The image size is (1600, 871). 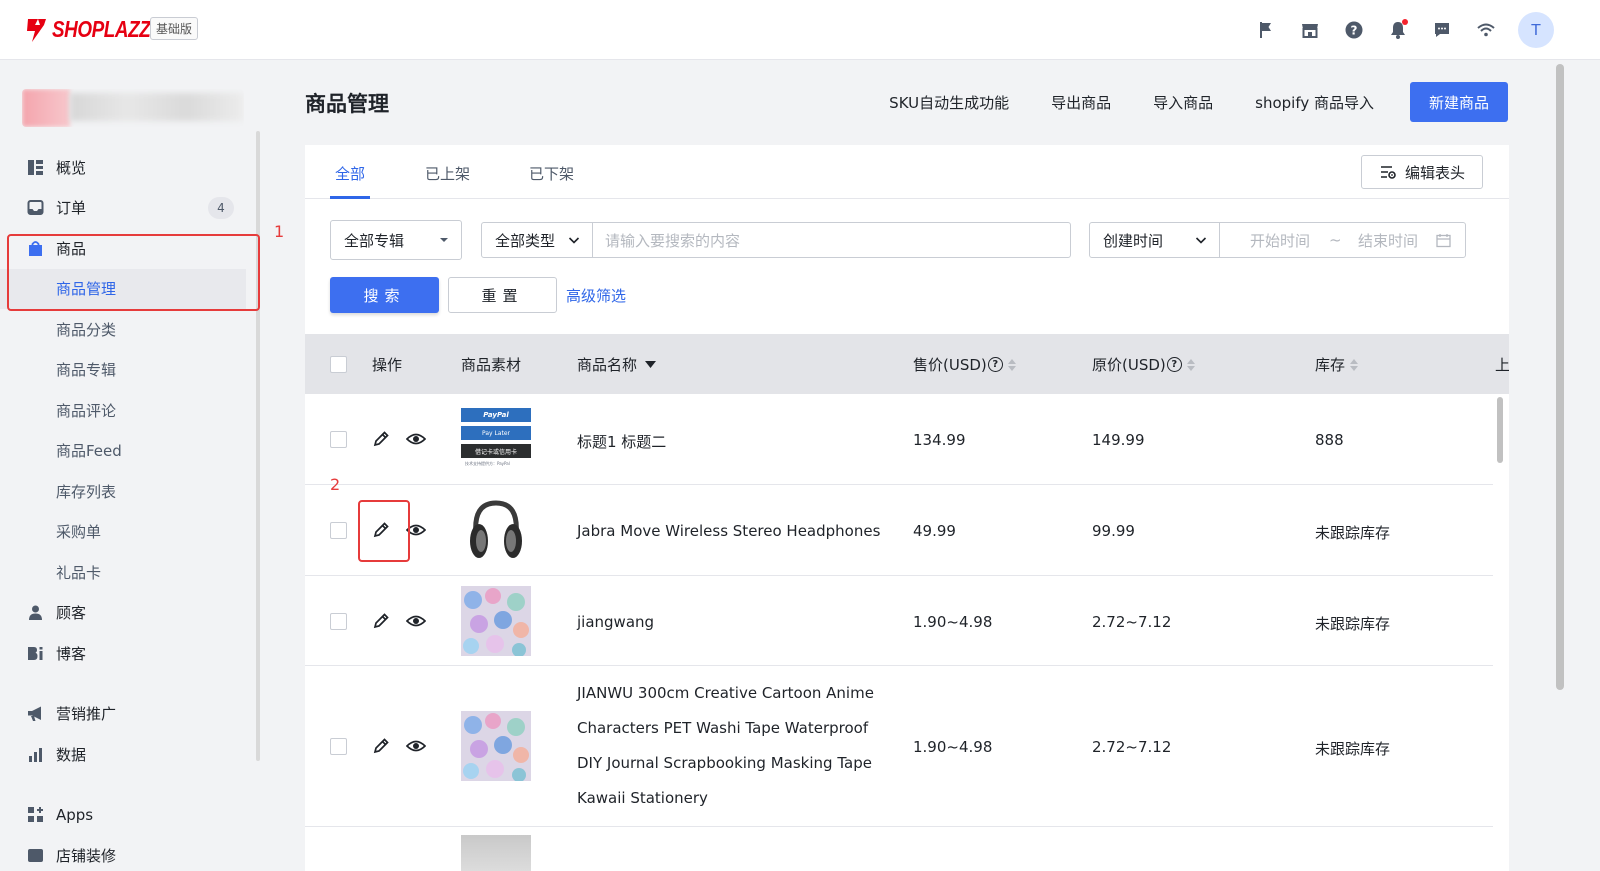 What do you see at coordinates (129, 451) in the screenshot?
I see `sidebar-item-feed: 商品Feed` at bounding box center [129, 451].